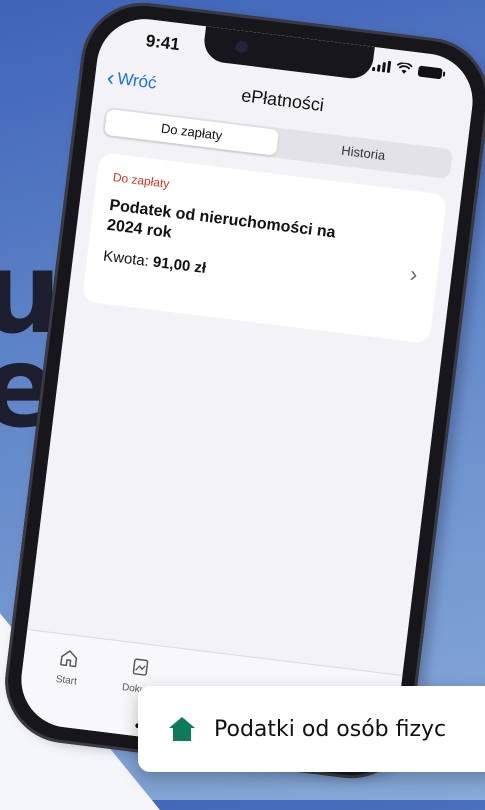 The image size is (485, 810). I want to click on home-outline-icon, so click(69, 659).